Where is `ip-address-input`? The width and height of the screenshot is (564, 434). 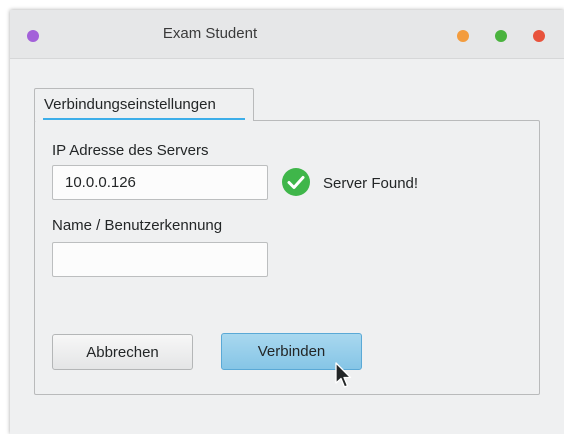 ip-address-input is located at coordinates (160, 182).